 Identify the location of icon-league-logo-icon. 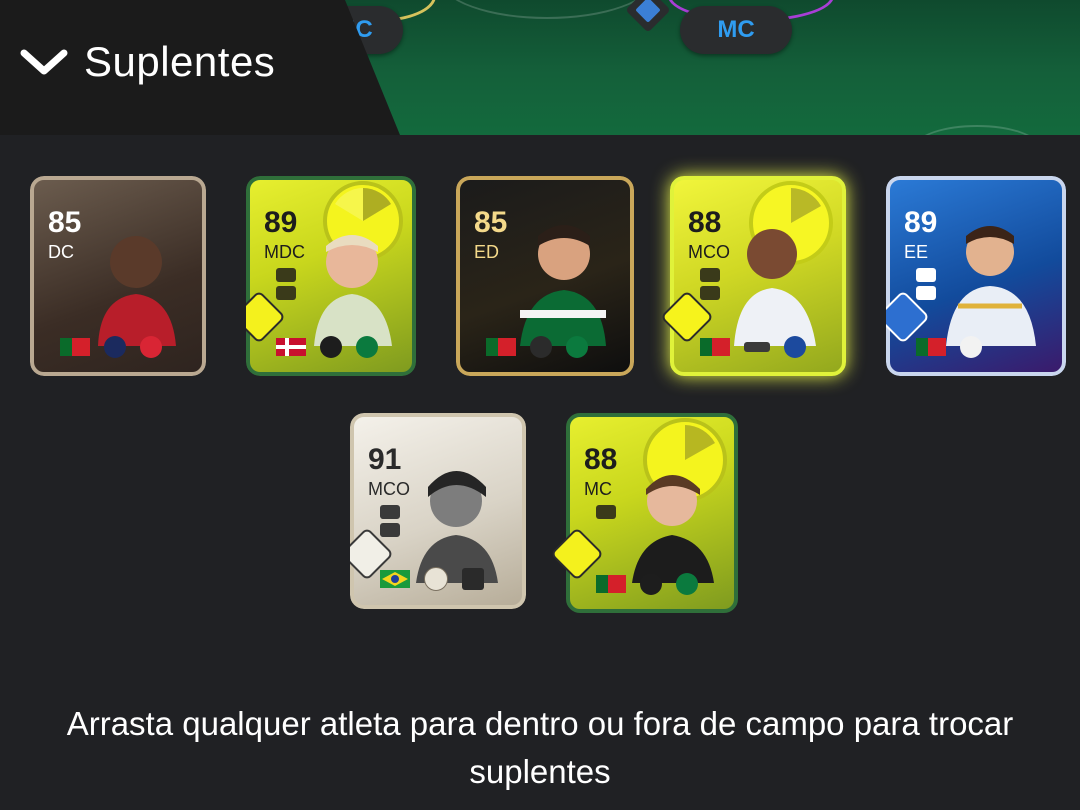
(436, 579).